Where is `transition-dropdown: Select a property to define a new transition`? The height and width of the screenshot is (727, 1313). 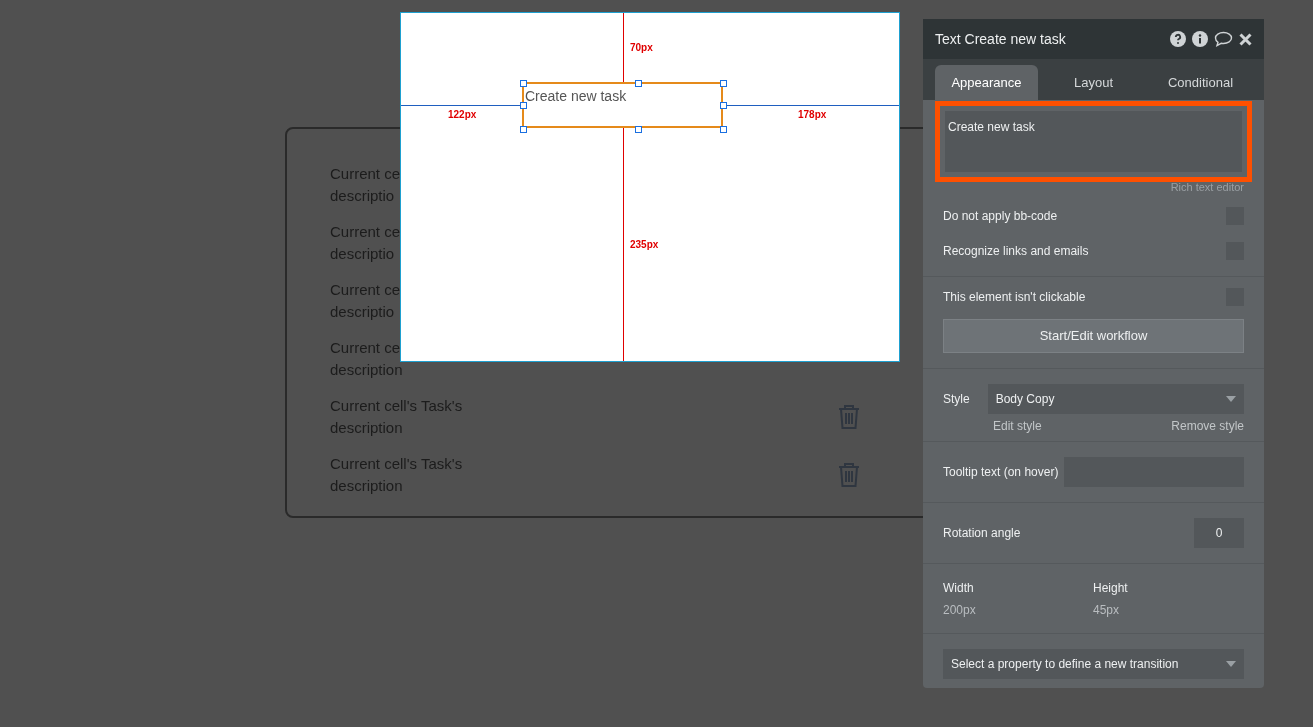
transition-dropdown: Select a property to define a new transition is located at coordinates (1093, 664).